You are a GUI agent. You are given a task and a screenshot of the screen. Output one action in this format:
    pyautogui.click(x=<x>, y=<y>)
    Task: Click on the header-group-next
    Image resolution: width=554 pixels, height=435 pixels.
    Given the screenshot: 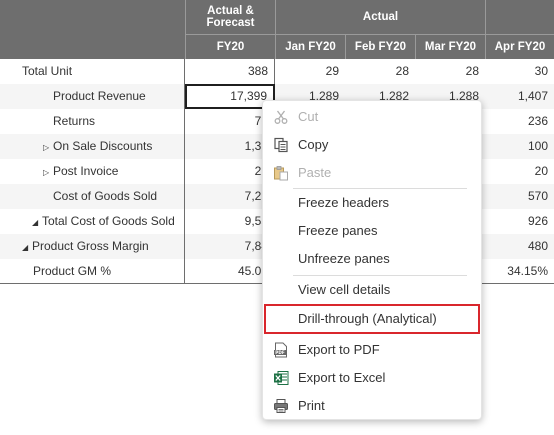 What is the action you would take?
    pyautogui.click(x=519, y=17)
    